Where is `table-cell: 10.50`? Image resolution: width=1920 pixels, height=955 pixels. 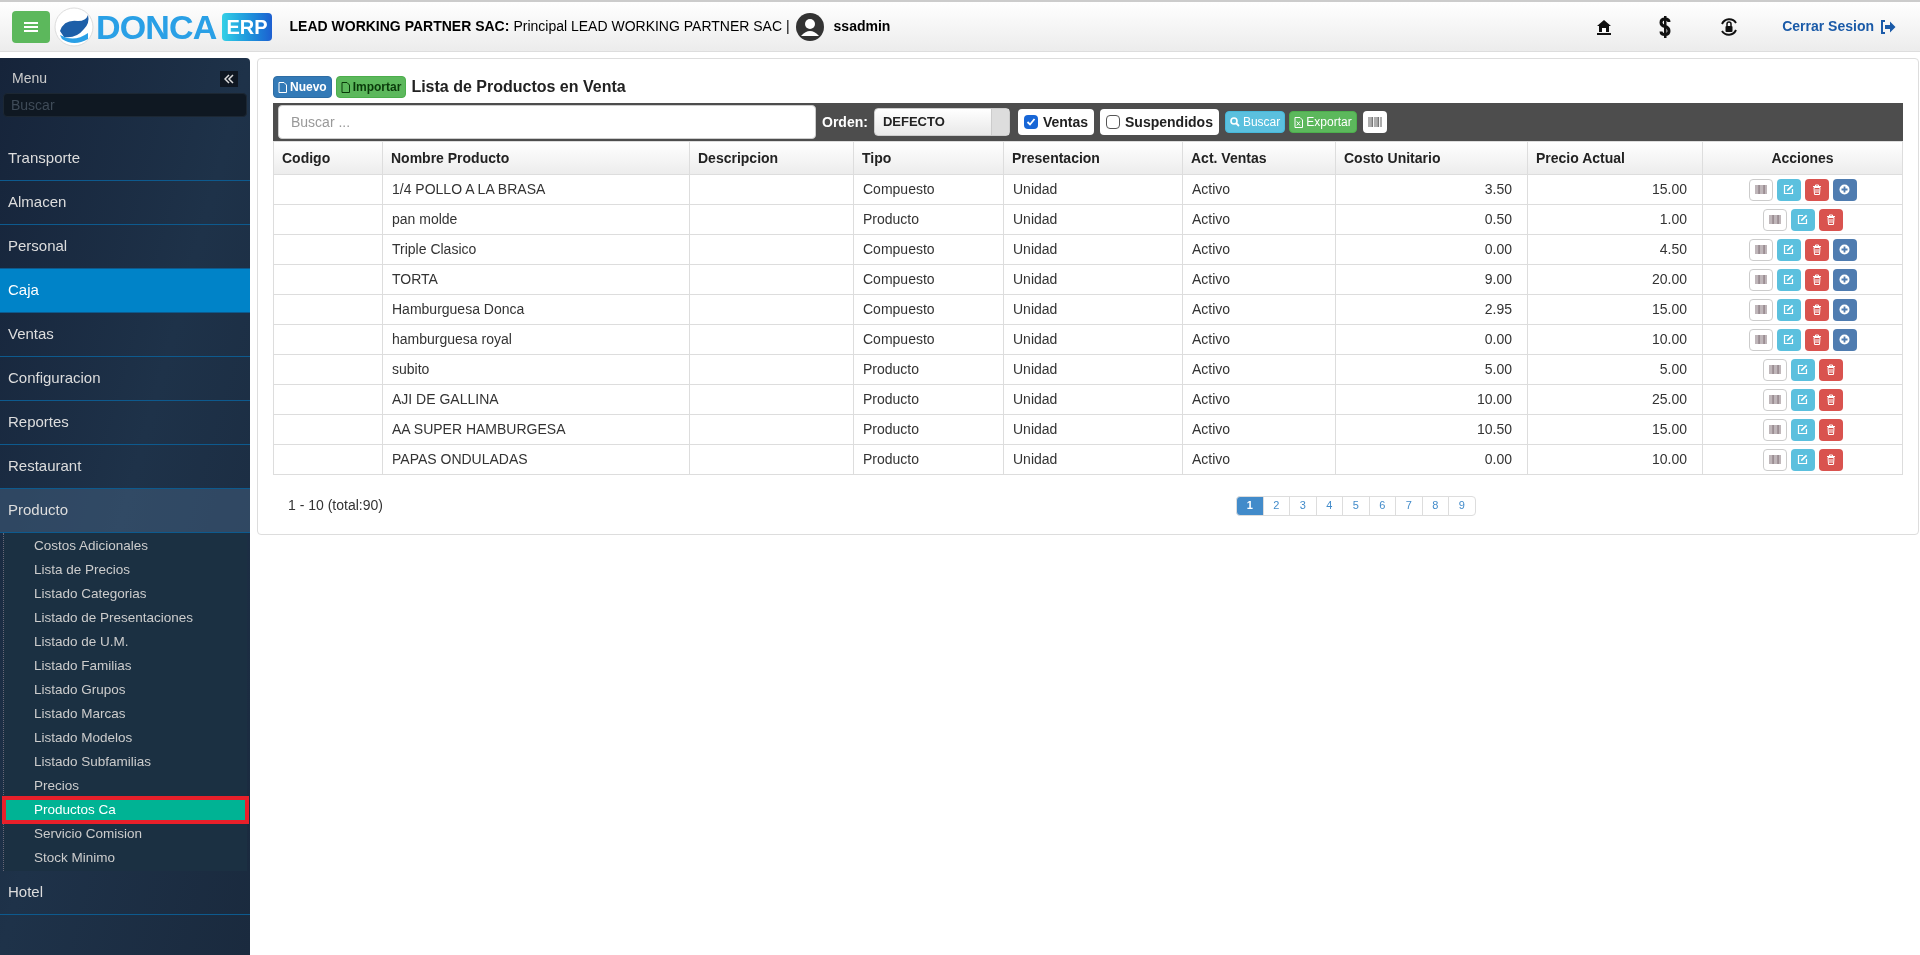
table-cell: 10.50 is located at coordinates (1431, 429).